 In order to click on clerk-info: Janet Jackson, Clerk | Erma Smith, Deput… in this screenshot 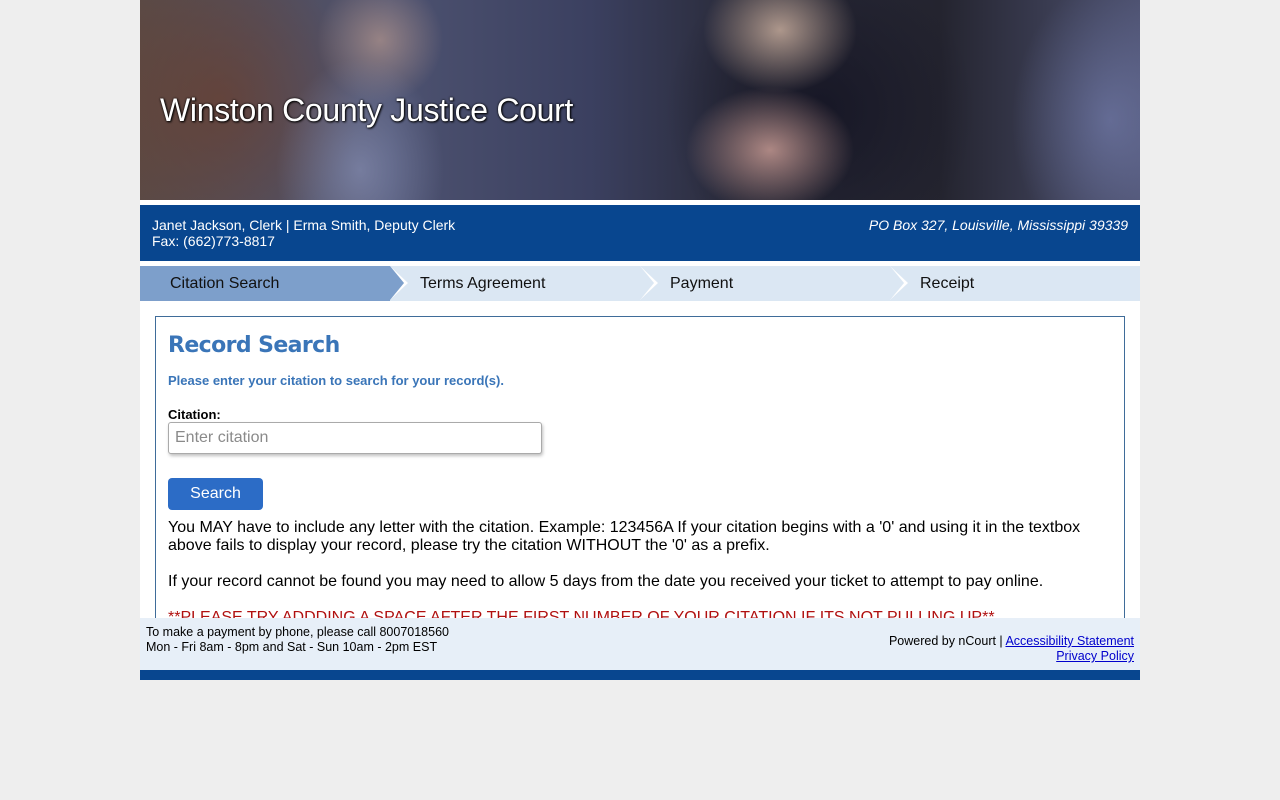, I will do `click(303, 233)`.